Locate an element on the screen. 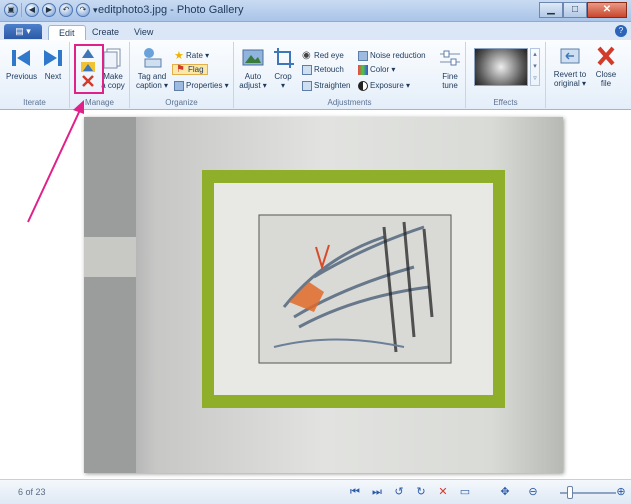 The height and width of the screenshot is (504, 631). annotation-arrow is located at coordinates (55, 161).